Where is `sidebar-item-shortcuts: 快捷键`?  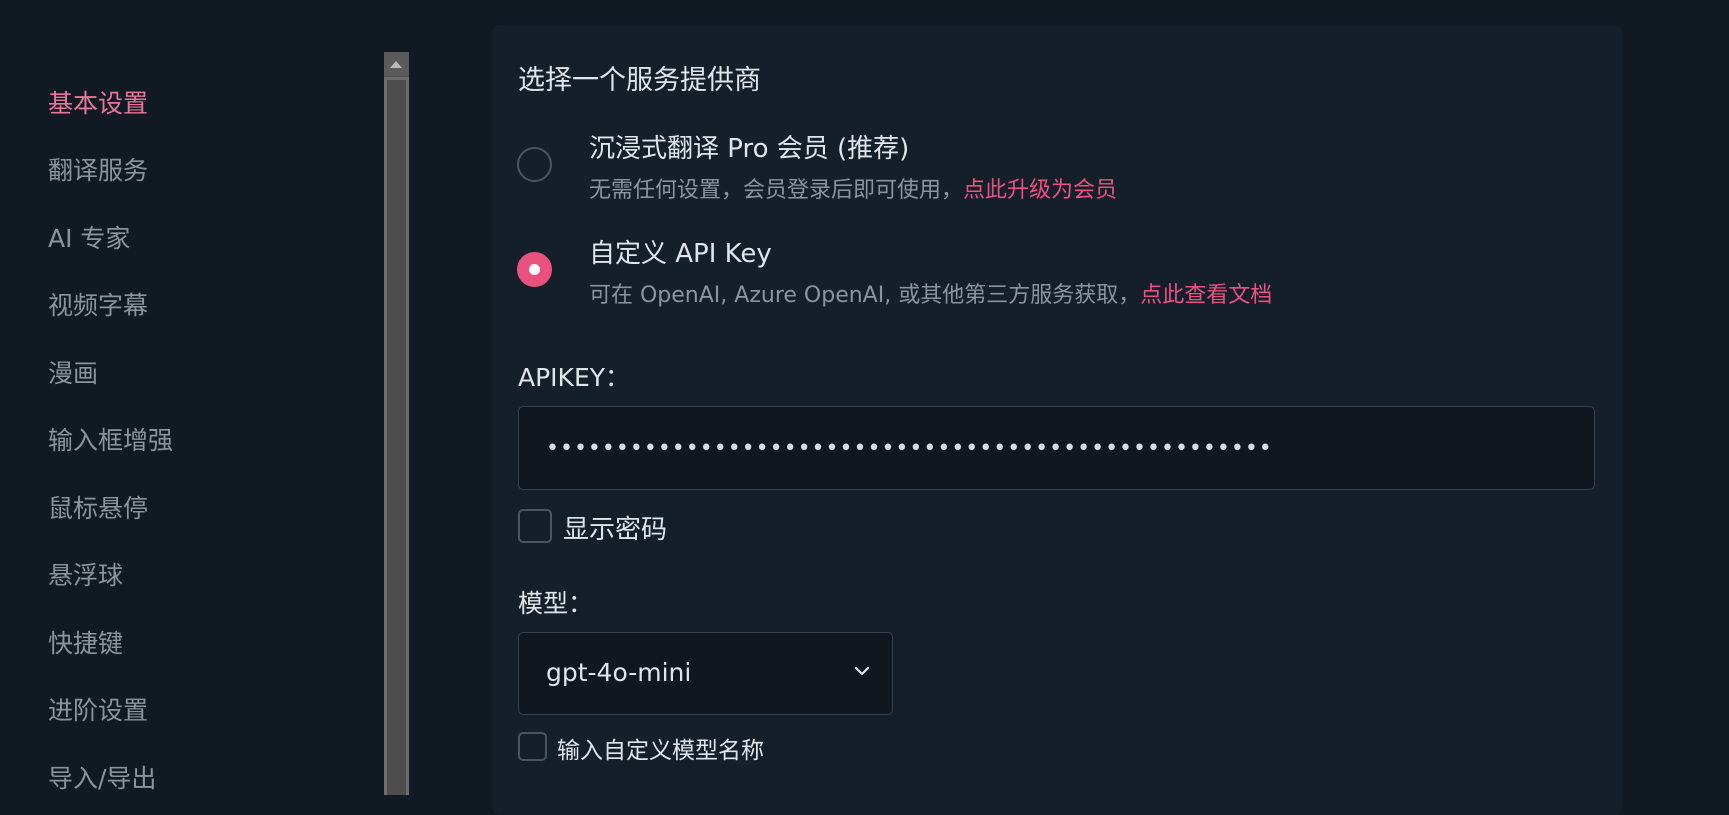 sidebar-item-shortcuts: 快捷键 is located at coordinates (85, 642).